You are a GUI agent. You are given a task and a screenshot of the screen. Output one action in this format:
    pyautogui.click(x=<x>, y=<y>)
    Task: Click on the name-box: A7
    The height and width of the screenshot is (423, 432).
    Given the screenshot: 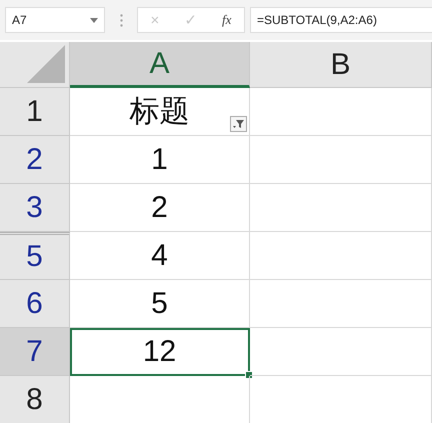 What is the action you would take?
    pyautogui.click(x=55, y=20)
    